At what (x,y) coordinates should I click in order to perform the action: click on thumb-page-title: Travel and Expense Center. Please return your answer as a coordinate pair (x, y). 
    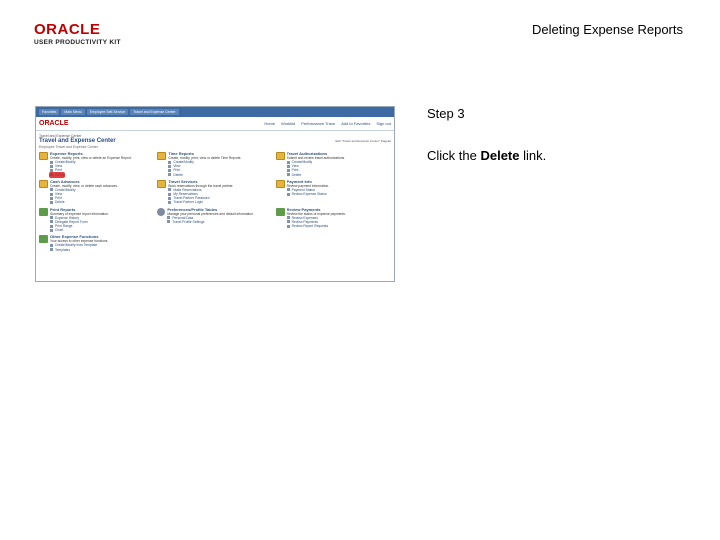
    Looking at the image, I should click on (77, 141).